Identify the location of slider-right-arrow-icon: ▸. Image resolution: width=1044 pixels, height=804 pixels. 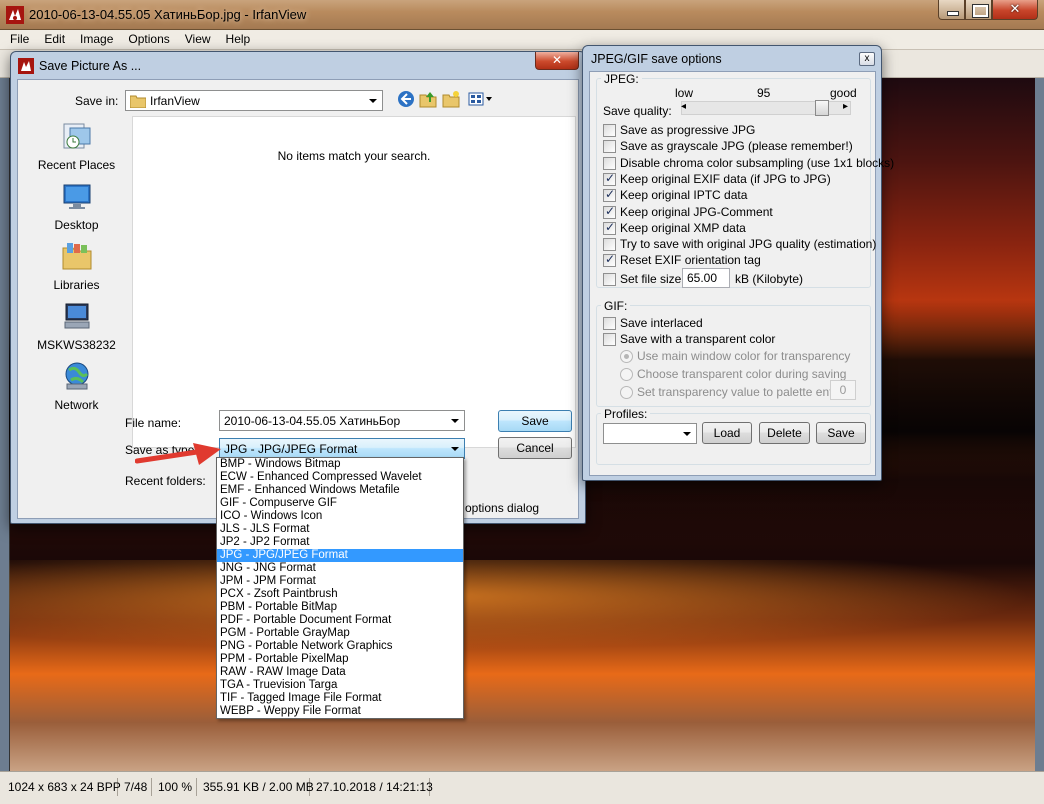
(845, 106).